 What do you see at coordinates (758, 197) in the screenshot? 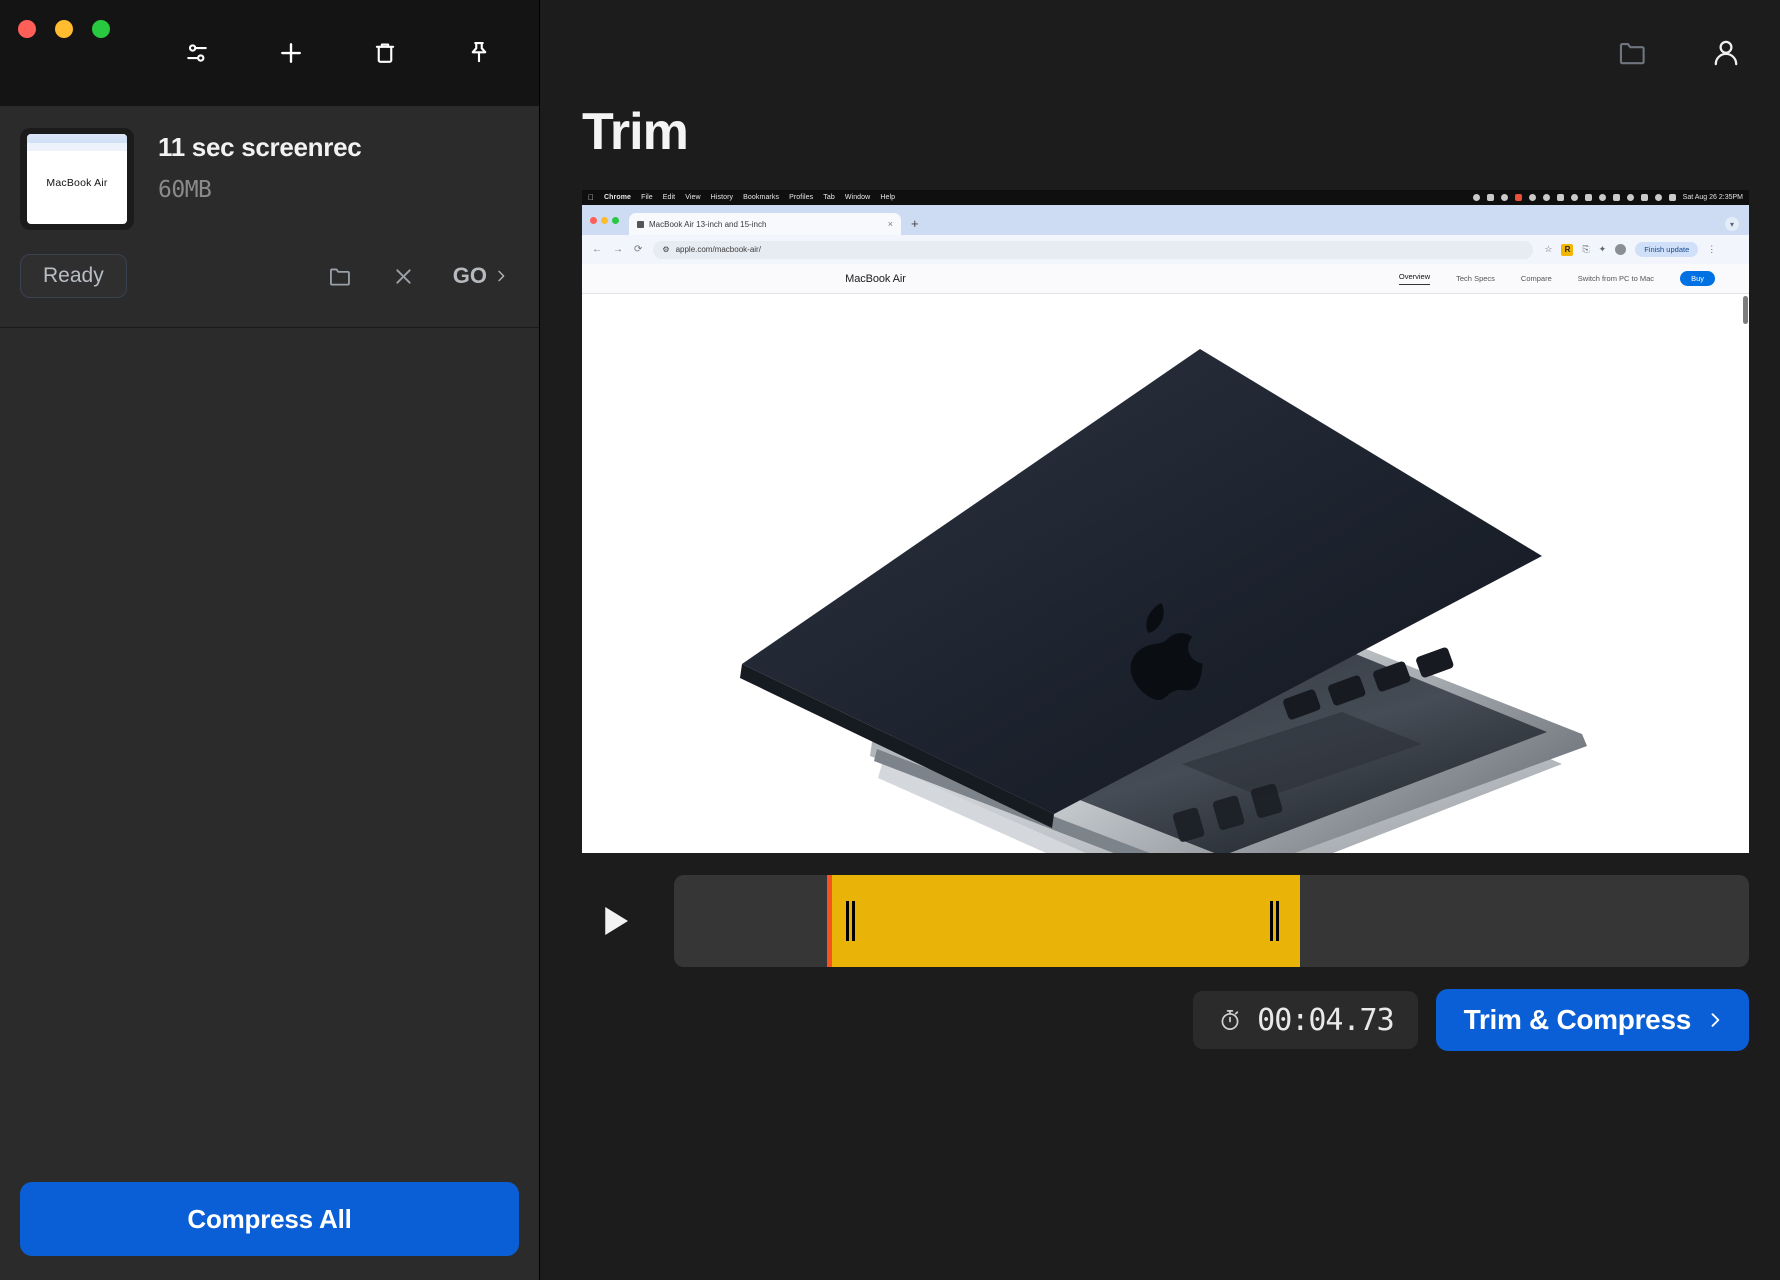
I see `menu-item-bookmarks: Bookmarks` at bounding box center [758, 197].